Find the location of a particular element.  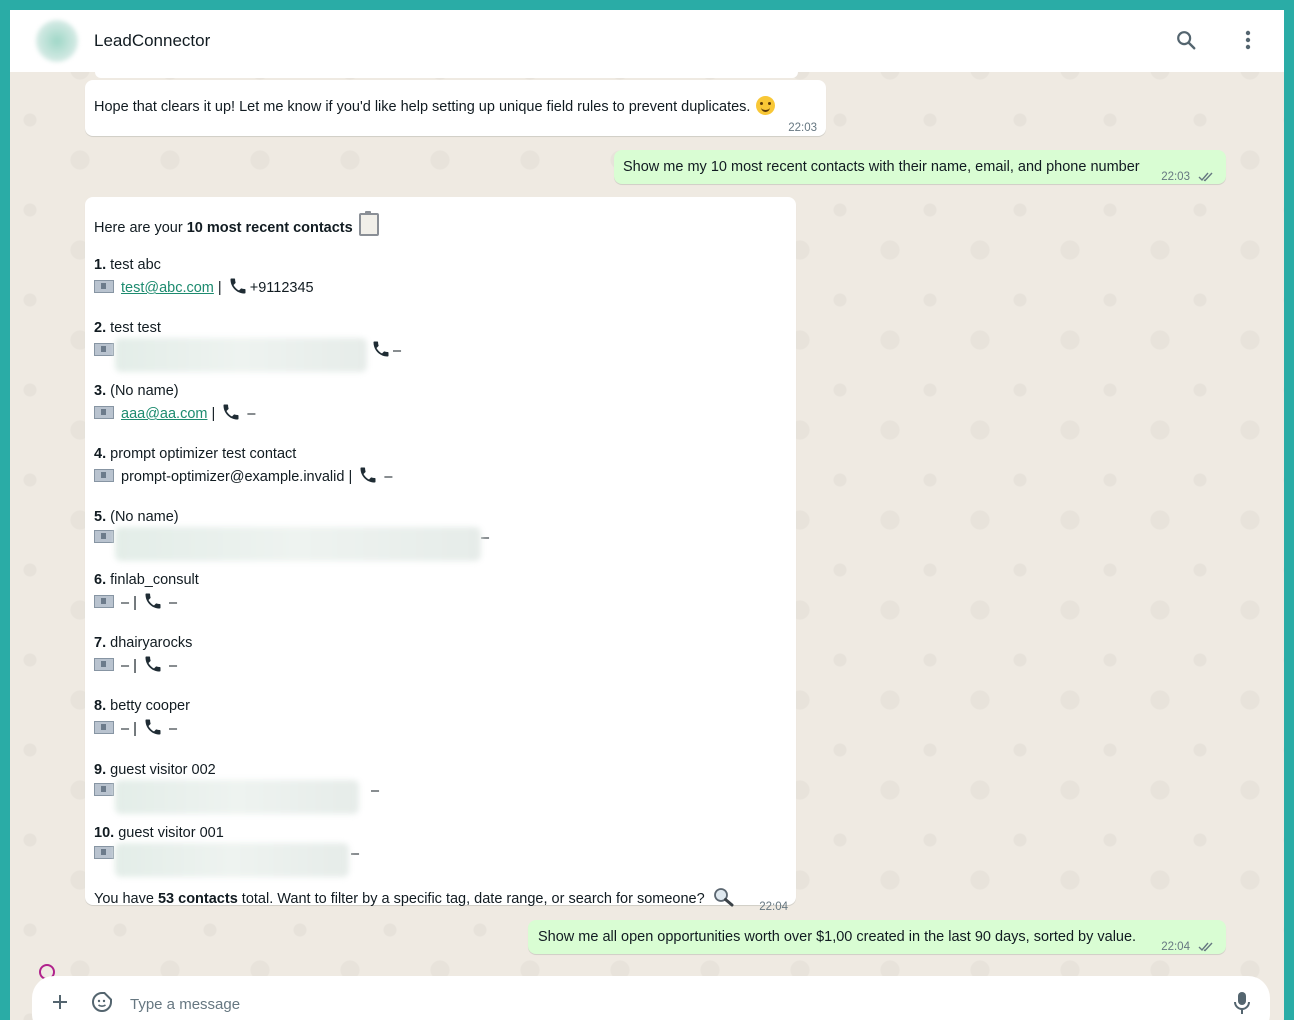

search-icon is located at coordinates (1186, 40).